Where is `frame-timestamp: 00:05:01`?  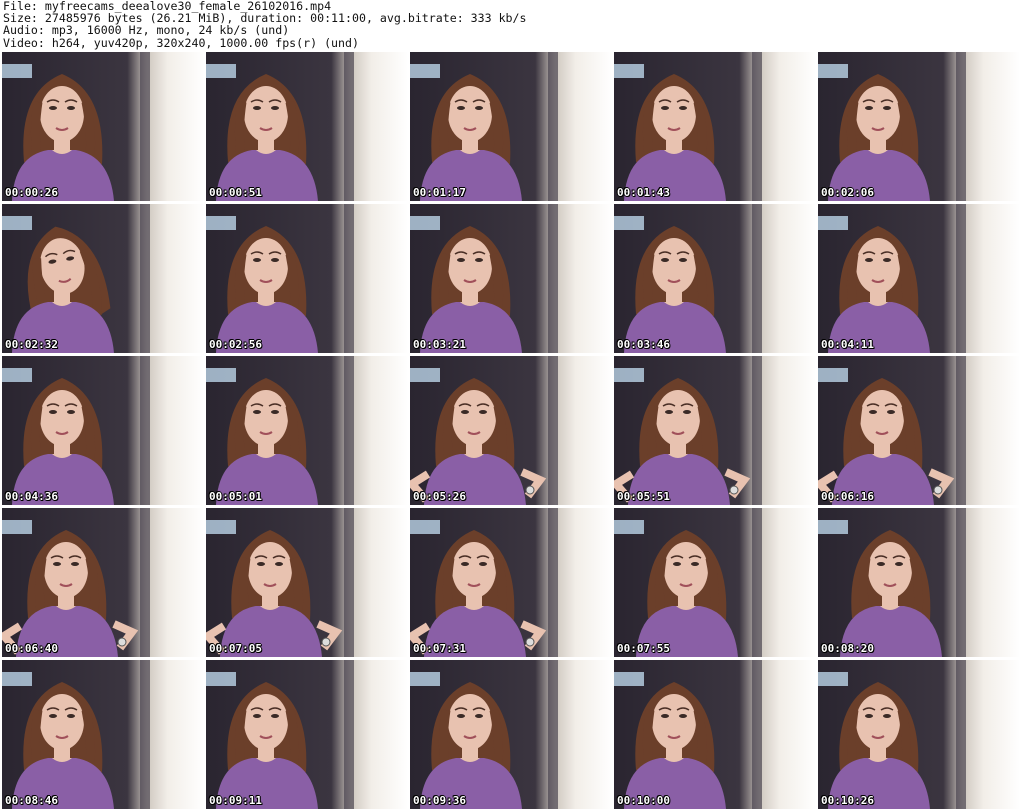
frame-timestamp: 00:05:01 is located at coordinates (235, 496).